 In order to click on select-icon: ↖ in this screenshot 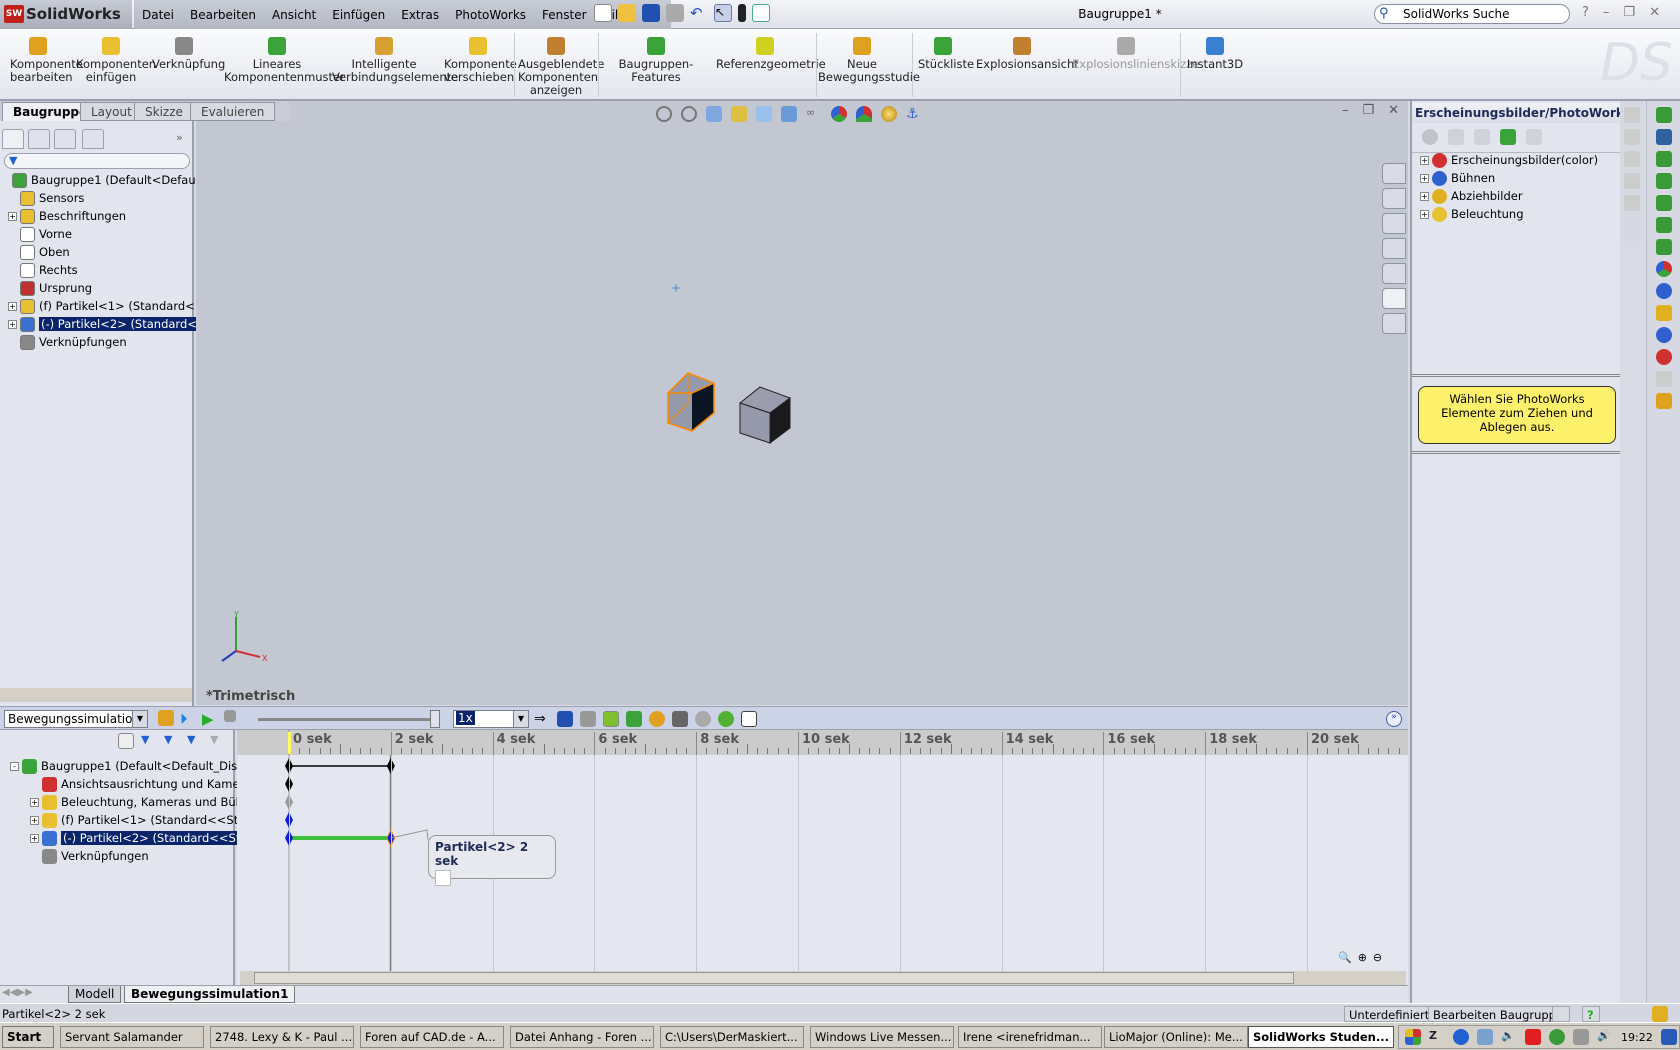, I will do `click(723, 13)`.